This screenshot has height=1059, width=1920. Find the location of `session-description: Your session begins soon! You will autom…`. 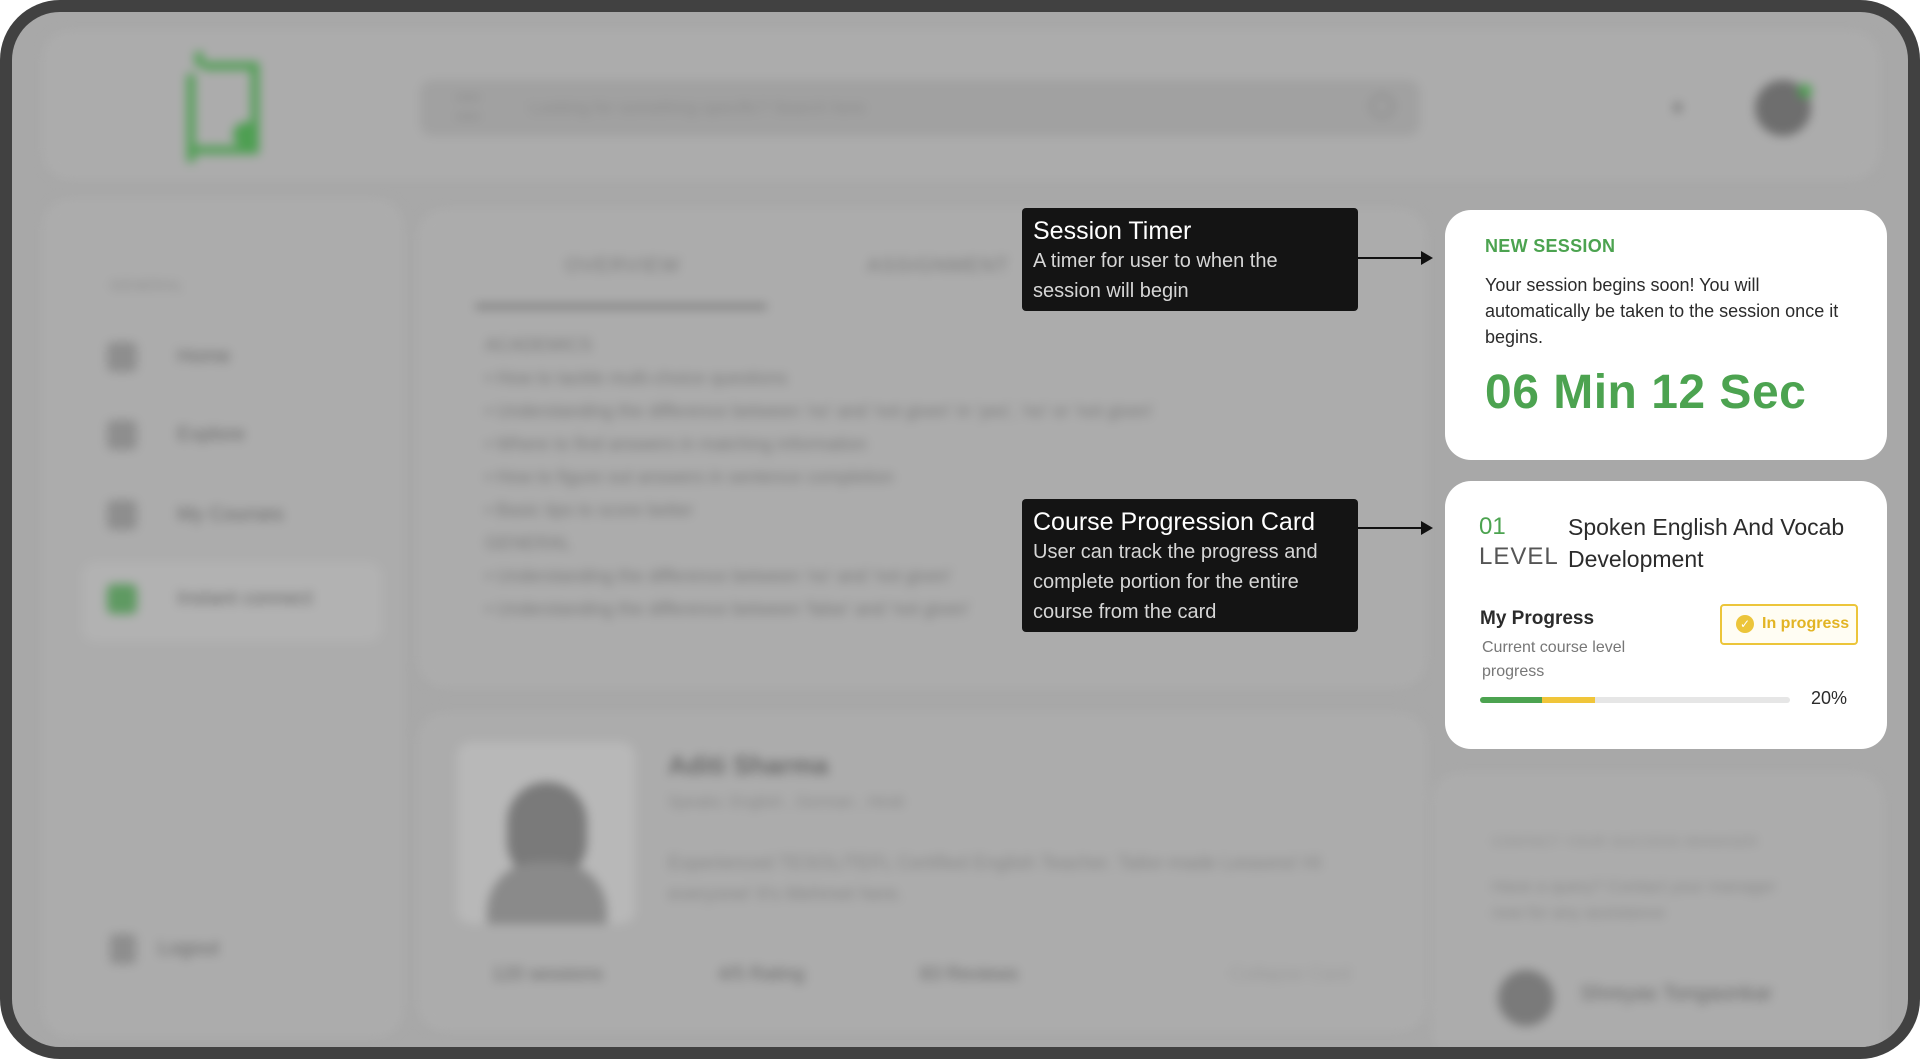

session-description: Your session begins soon! You will autom… is located at coordinates (1662, 311).